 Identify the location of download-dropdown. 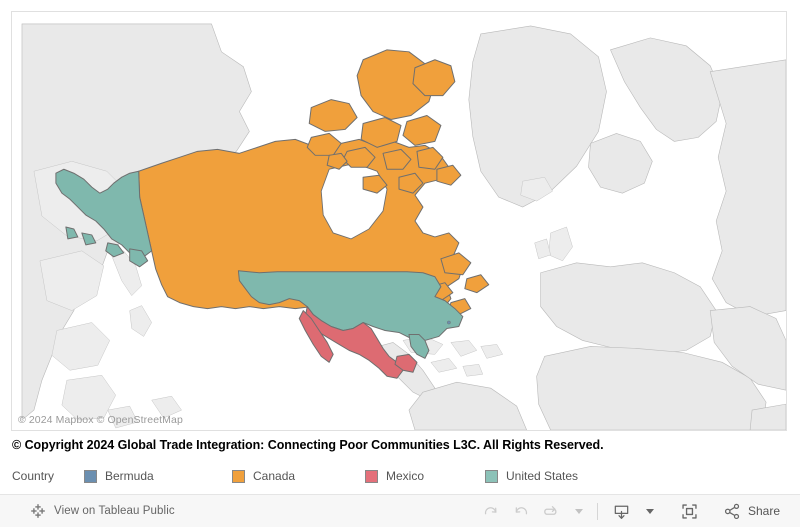
(648, 511).